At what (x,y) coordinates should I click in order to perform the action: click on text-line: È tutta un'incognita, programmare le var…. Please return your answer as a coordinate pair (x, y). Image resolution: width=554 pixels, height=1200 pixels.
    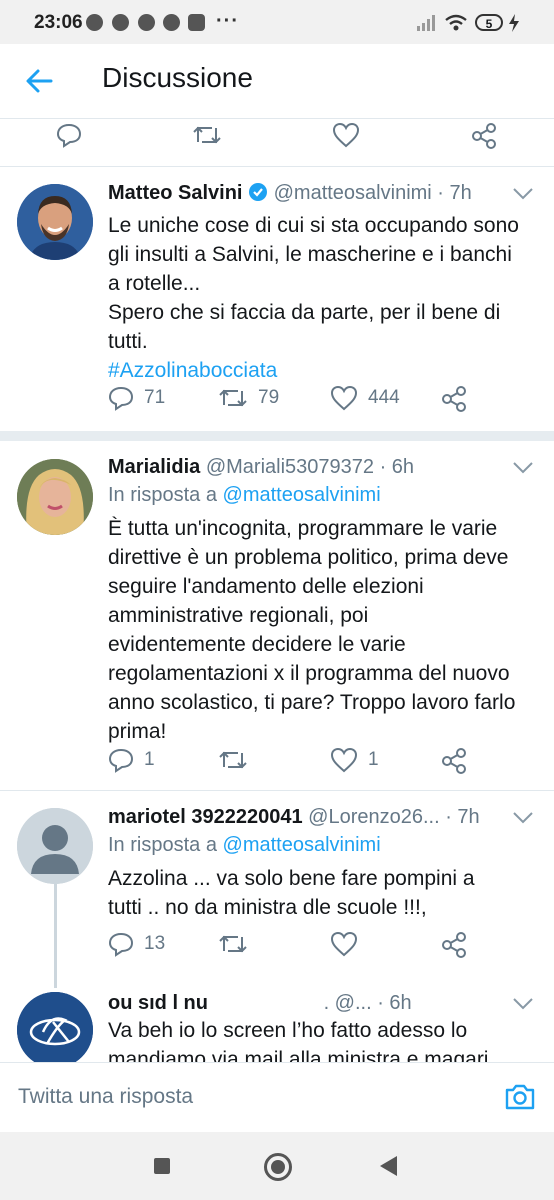
    Looking at the image, I should click on (303, 528).